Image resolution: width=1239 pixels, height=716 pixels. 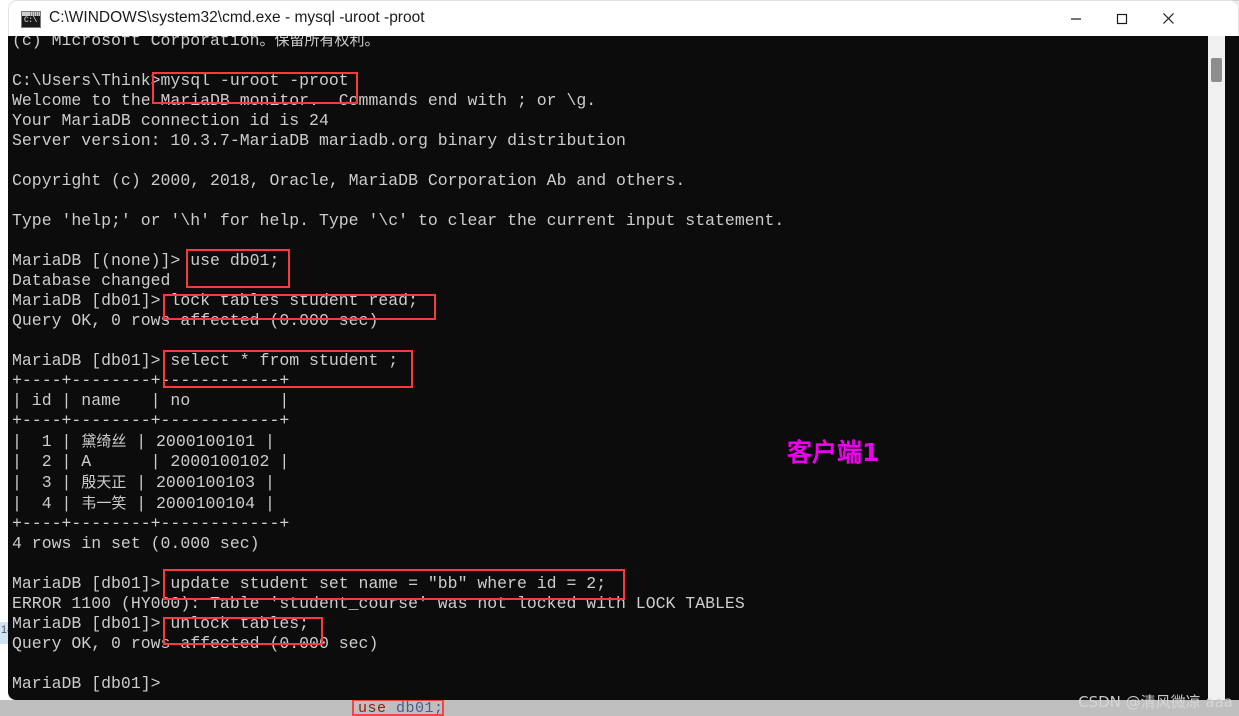 I want to click on console-scrollbar, so click(x=1216, y=368).